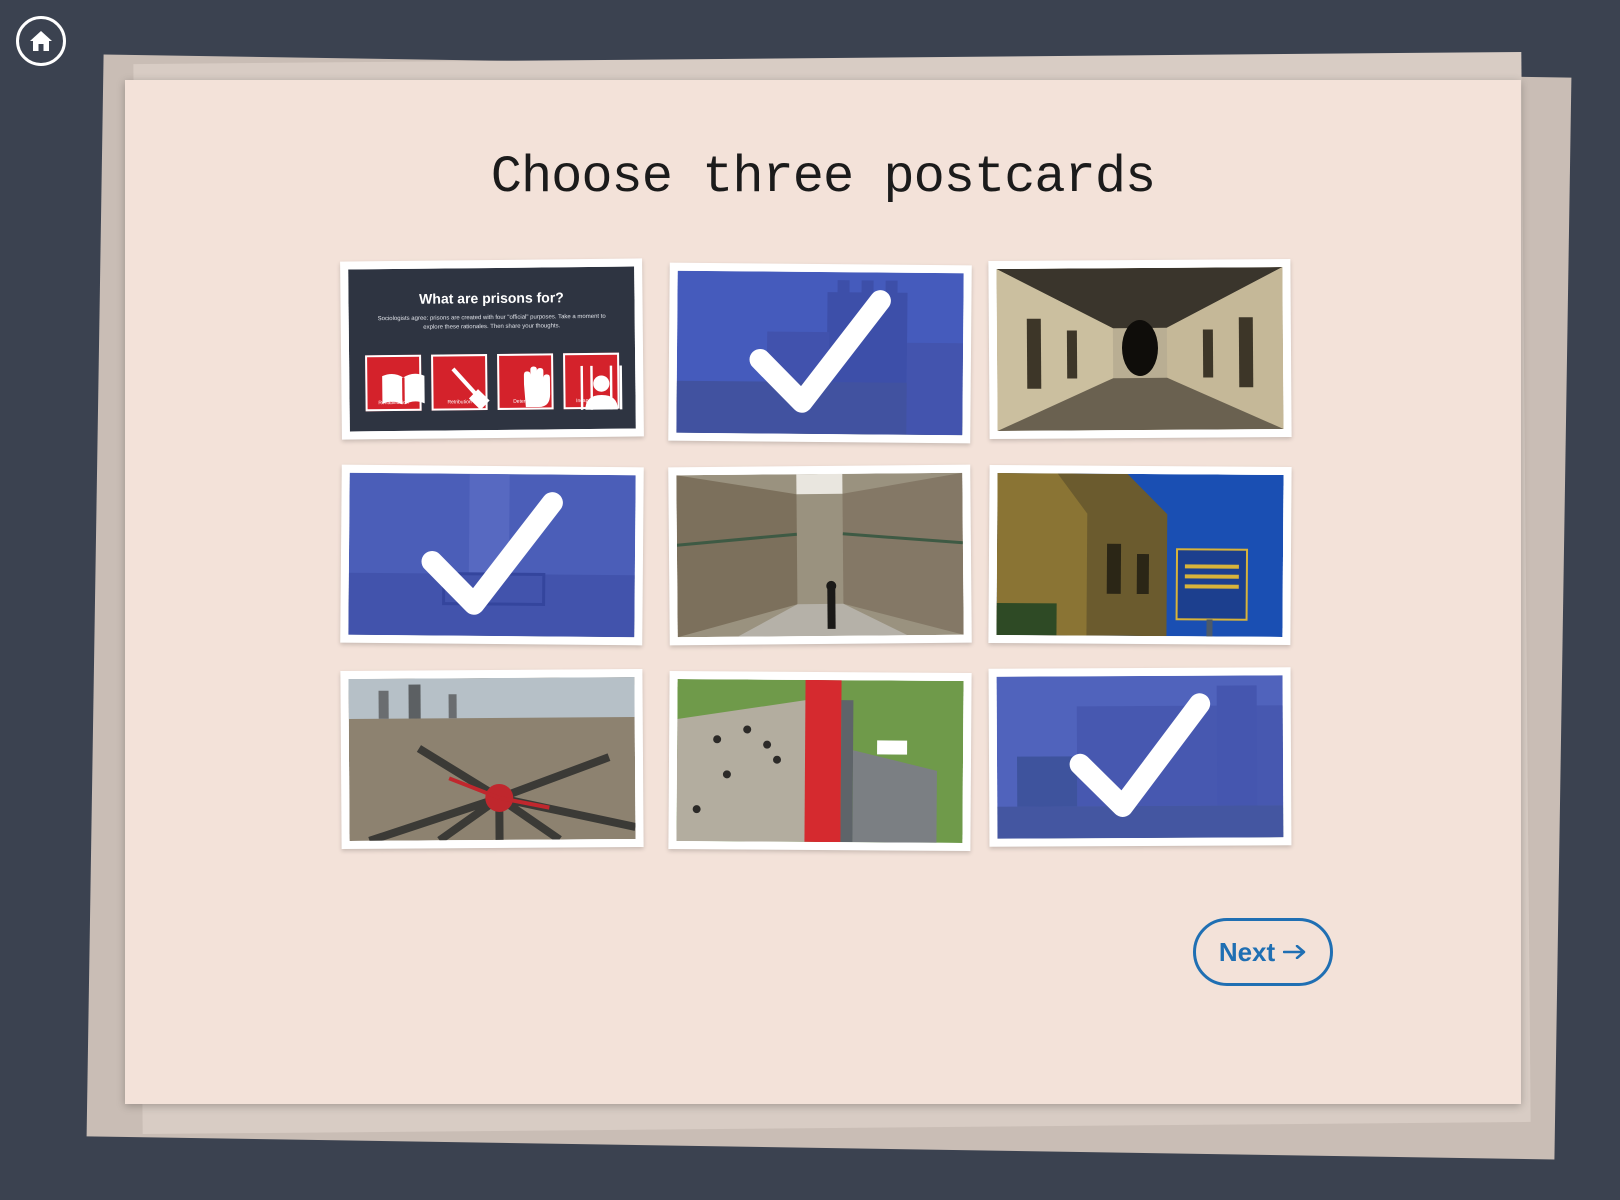 This screenshot has width=1620, height=1200. What do you see at coordinates (393, 403) in the screenshot?
I see `rehabilitation-label: Rehabilitation` at bounding box center [393, 403].